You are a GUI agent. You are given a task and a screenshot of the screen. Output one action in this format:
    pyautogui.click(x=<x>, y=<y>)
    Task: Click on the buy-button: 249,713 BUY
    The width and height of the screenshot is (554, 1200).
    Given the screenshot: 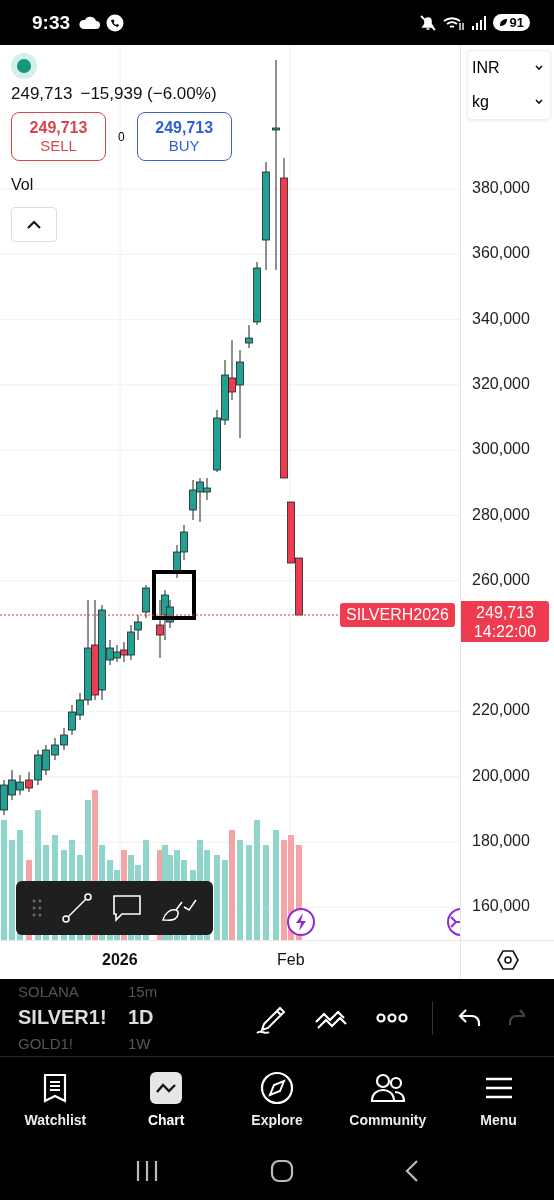 What is the action you would take?
    pyautogui.click(x=184, y=136)
    